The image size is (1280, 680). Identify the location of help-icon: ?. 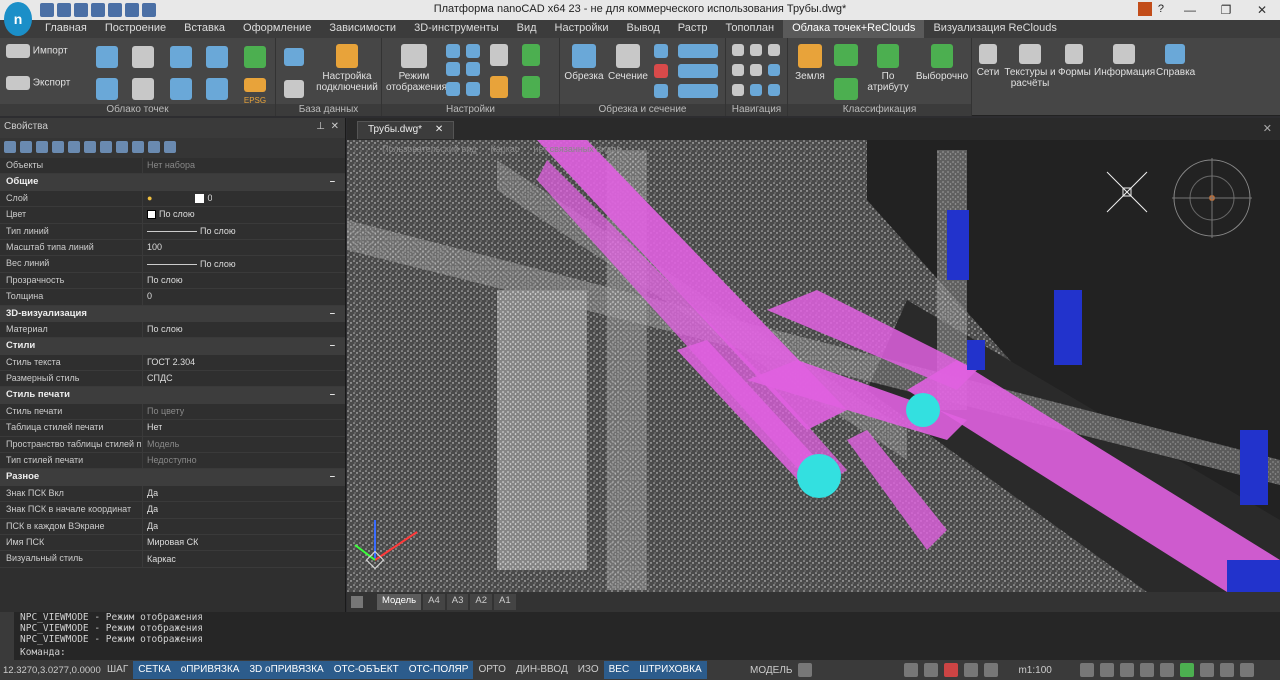
(1161, 9).